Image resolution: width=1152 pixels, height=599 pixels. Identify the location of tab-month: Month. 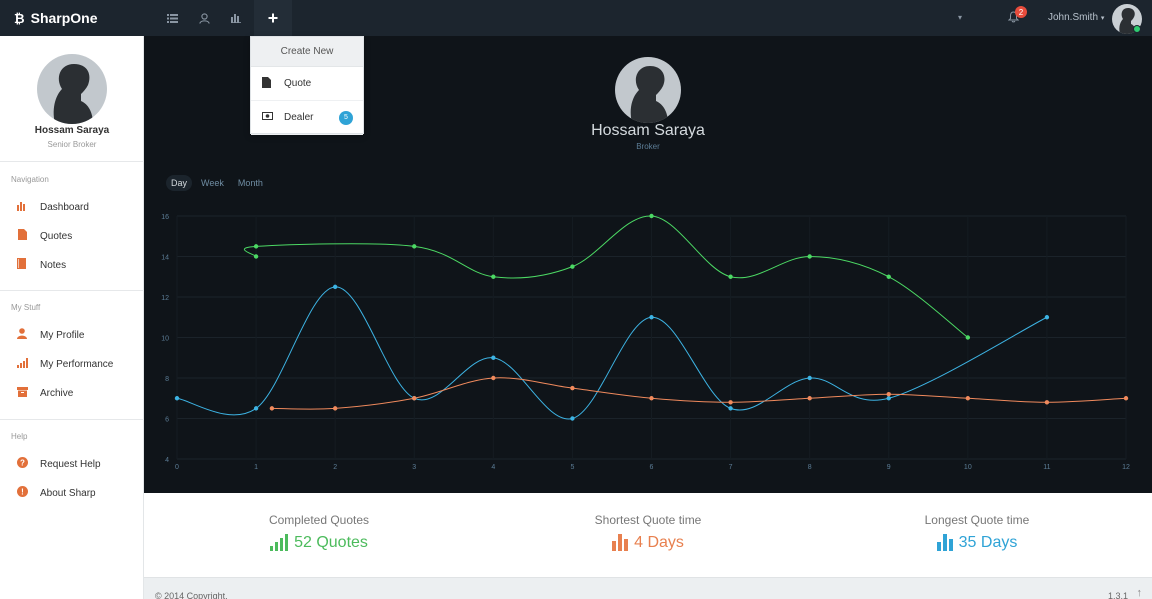
(250, 183).